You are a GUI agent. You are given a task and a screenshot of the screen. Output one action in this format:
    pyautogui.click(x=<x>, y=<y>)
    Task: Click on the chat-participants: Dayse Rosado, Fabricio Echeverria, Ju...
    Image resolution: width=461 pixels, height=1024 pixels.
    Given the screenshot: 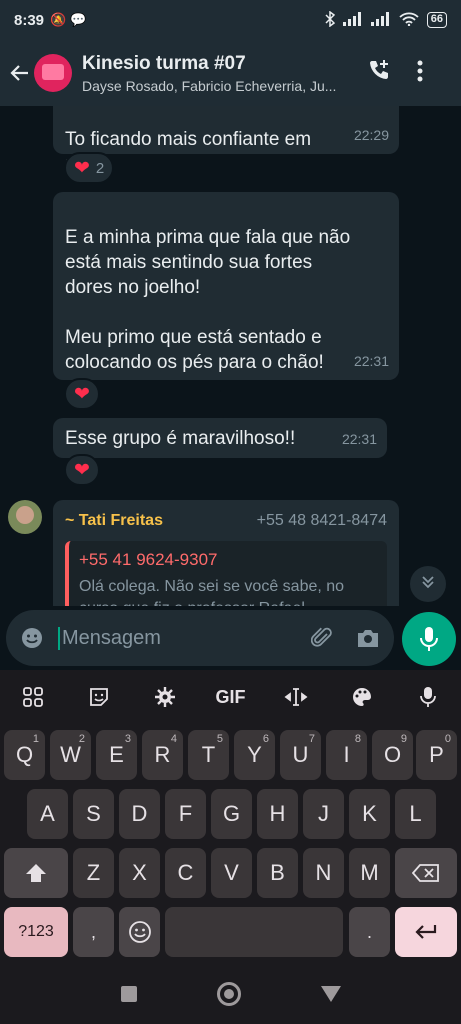 What is the action you would take?
    pyautogui.click(x=209, y=85)
    